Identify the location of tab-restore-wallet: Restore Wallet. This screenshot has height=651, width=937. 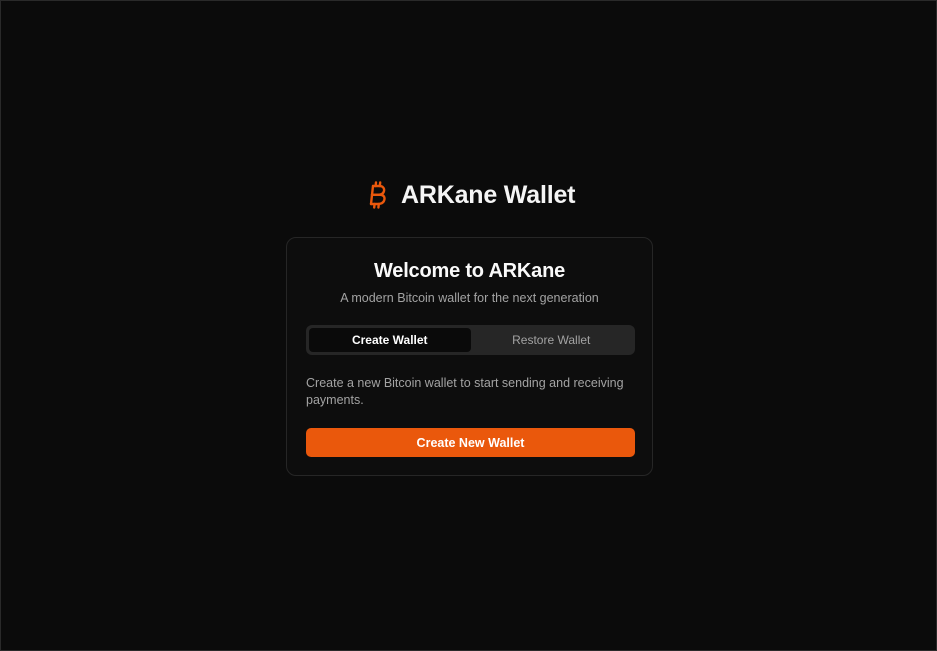
(552, 340).